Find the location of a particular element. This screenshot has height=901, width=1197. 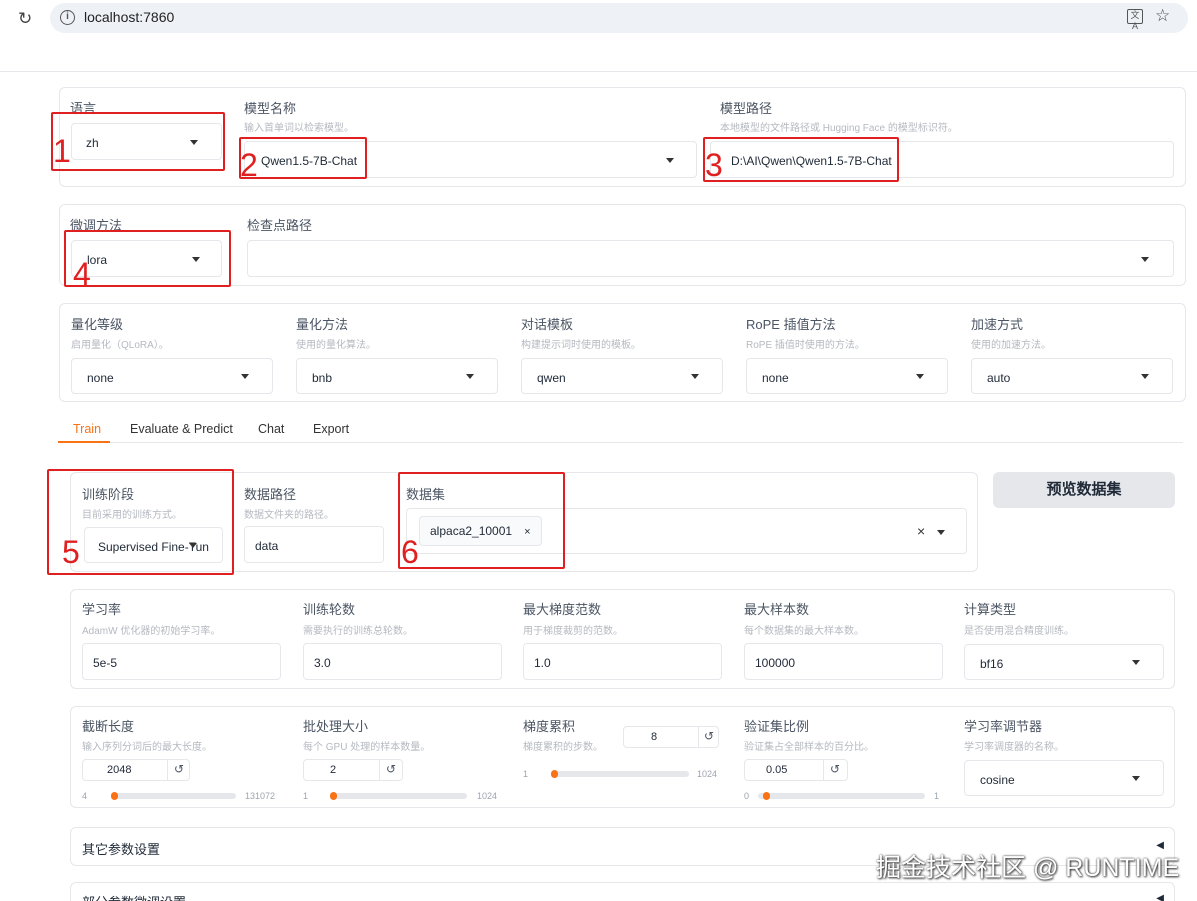

clear-icon: × is located at coordinates (921, 531).